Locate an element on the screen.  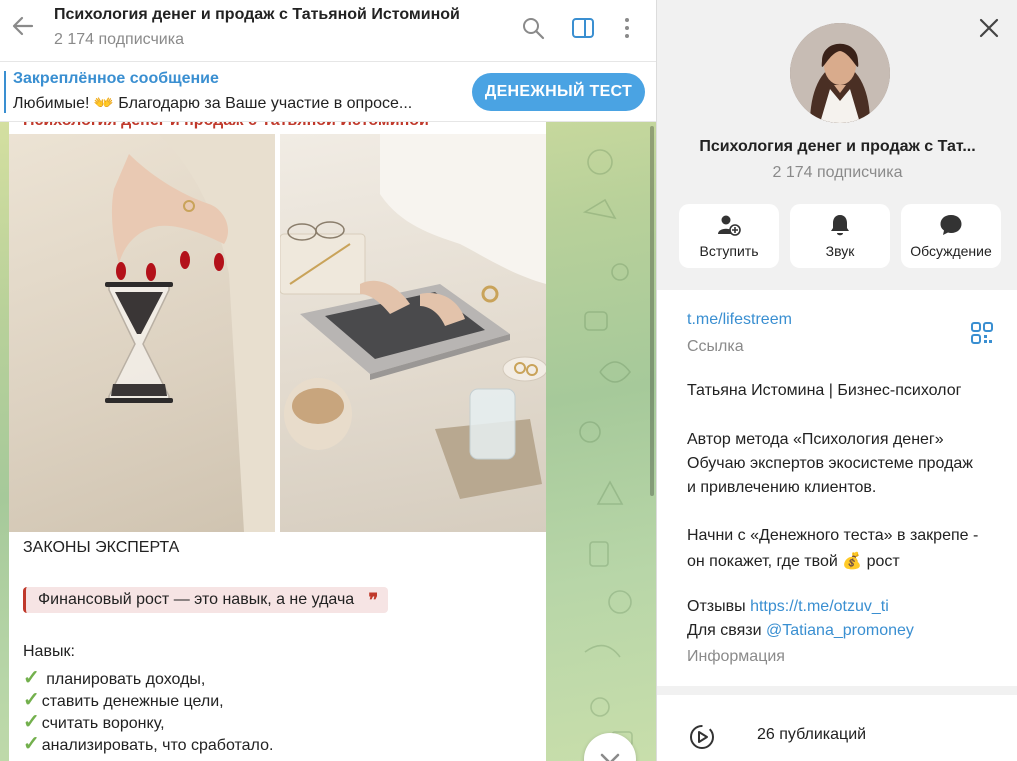
avatar-image is located at coordinates (840, 73).